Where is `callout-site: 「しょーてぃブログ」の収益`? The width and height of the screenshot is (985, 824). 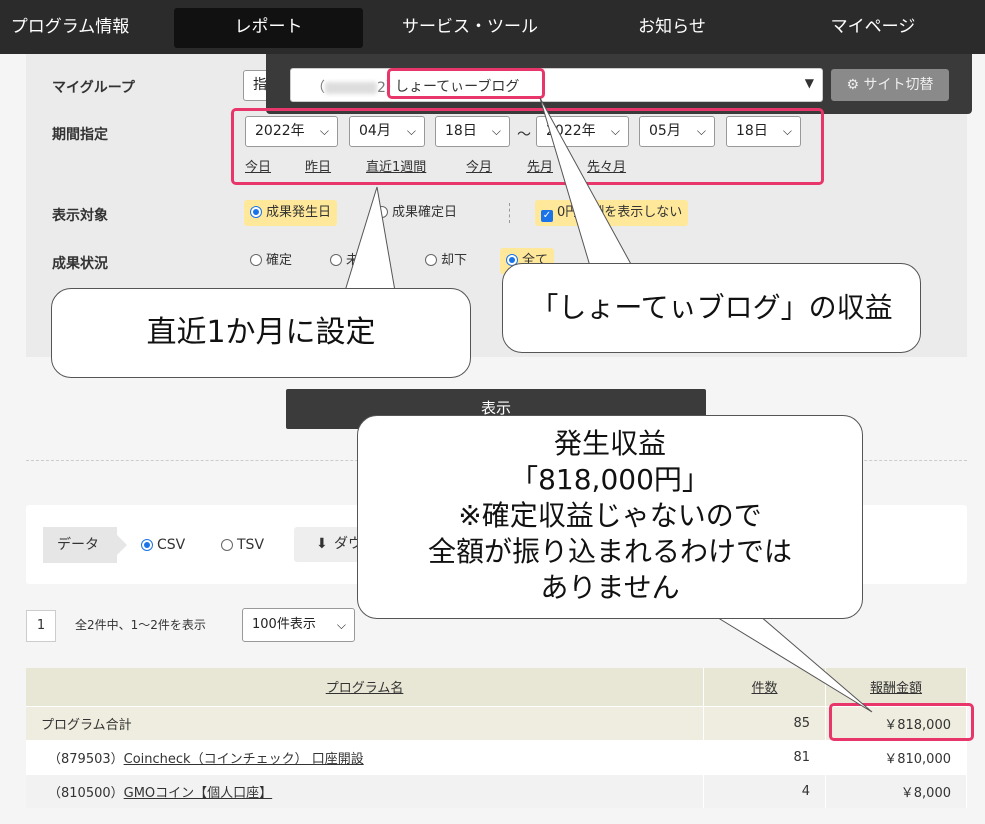
callout-site: 「しょーてぃブログ」の収益 is located at coordinates (711, 308).